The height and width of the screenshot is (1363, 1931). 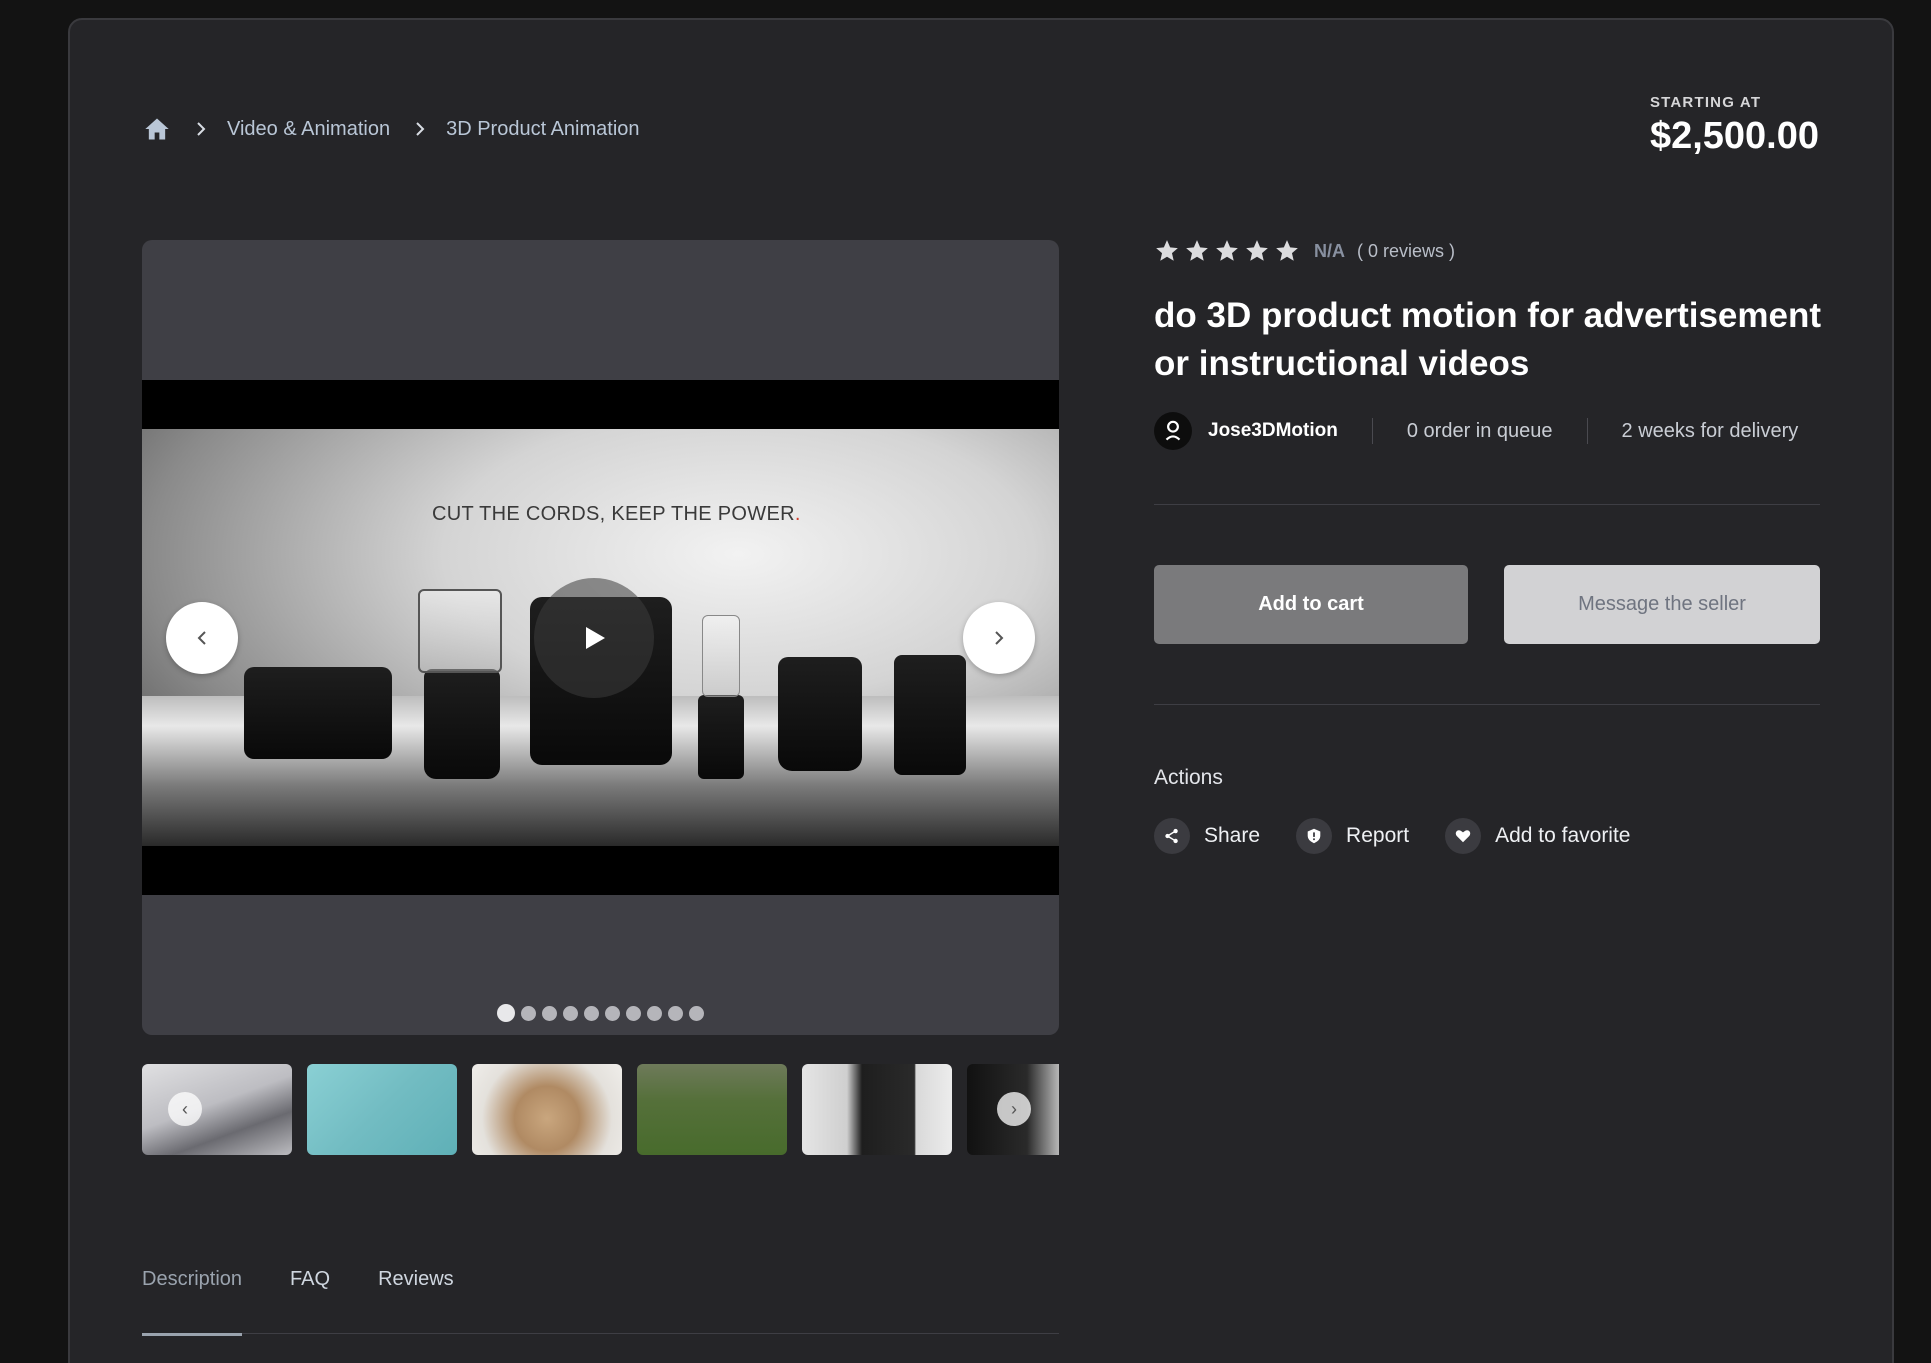 I want to click on chevron-left-icon, so click(x=201, y=638).